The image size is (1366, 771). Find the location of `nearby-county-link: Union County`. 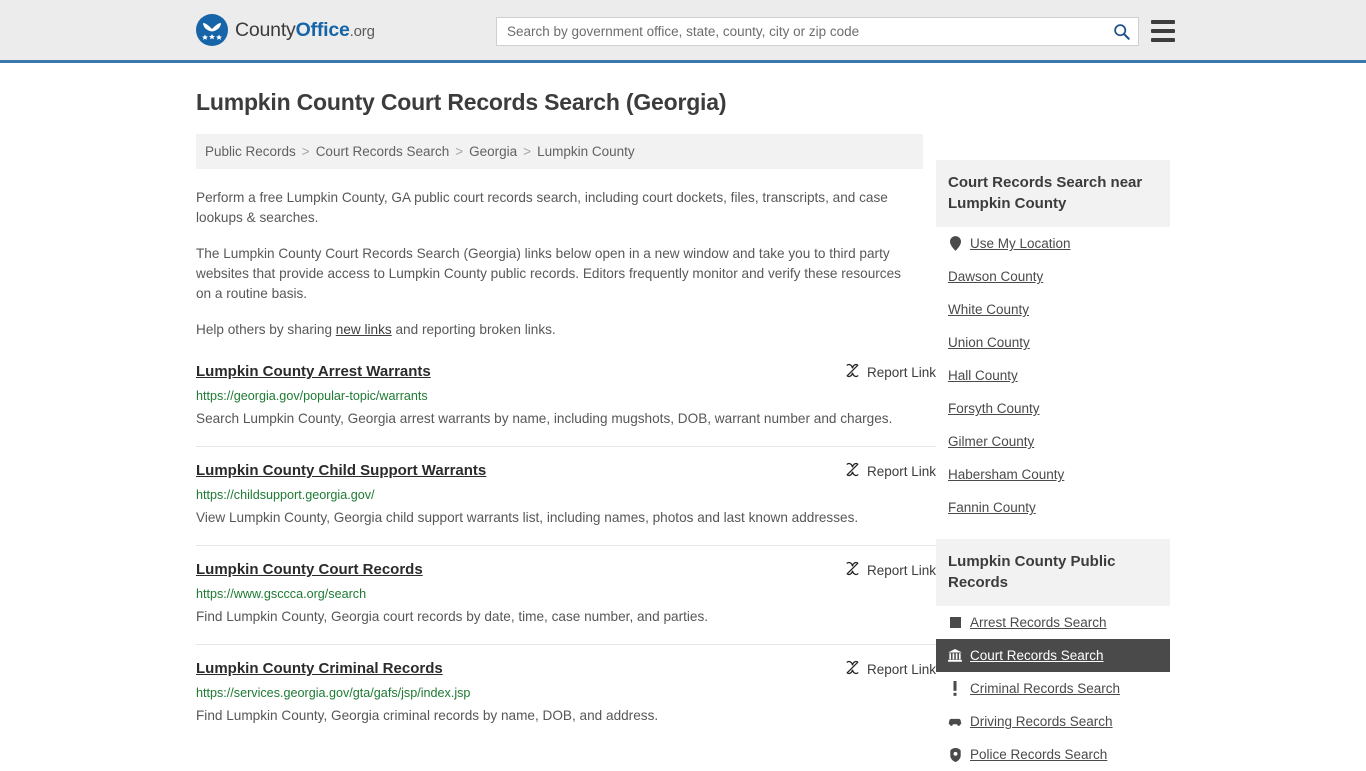

nearby-county-link: Union County is located at coordinates (1053, 342).